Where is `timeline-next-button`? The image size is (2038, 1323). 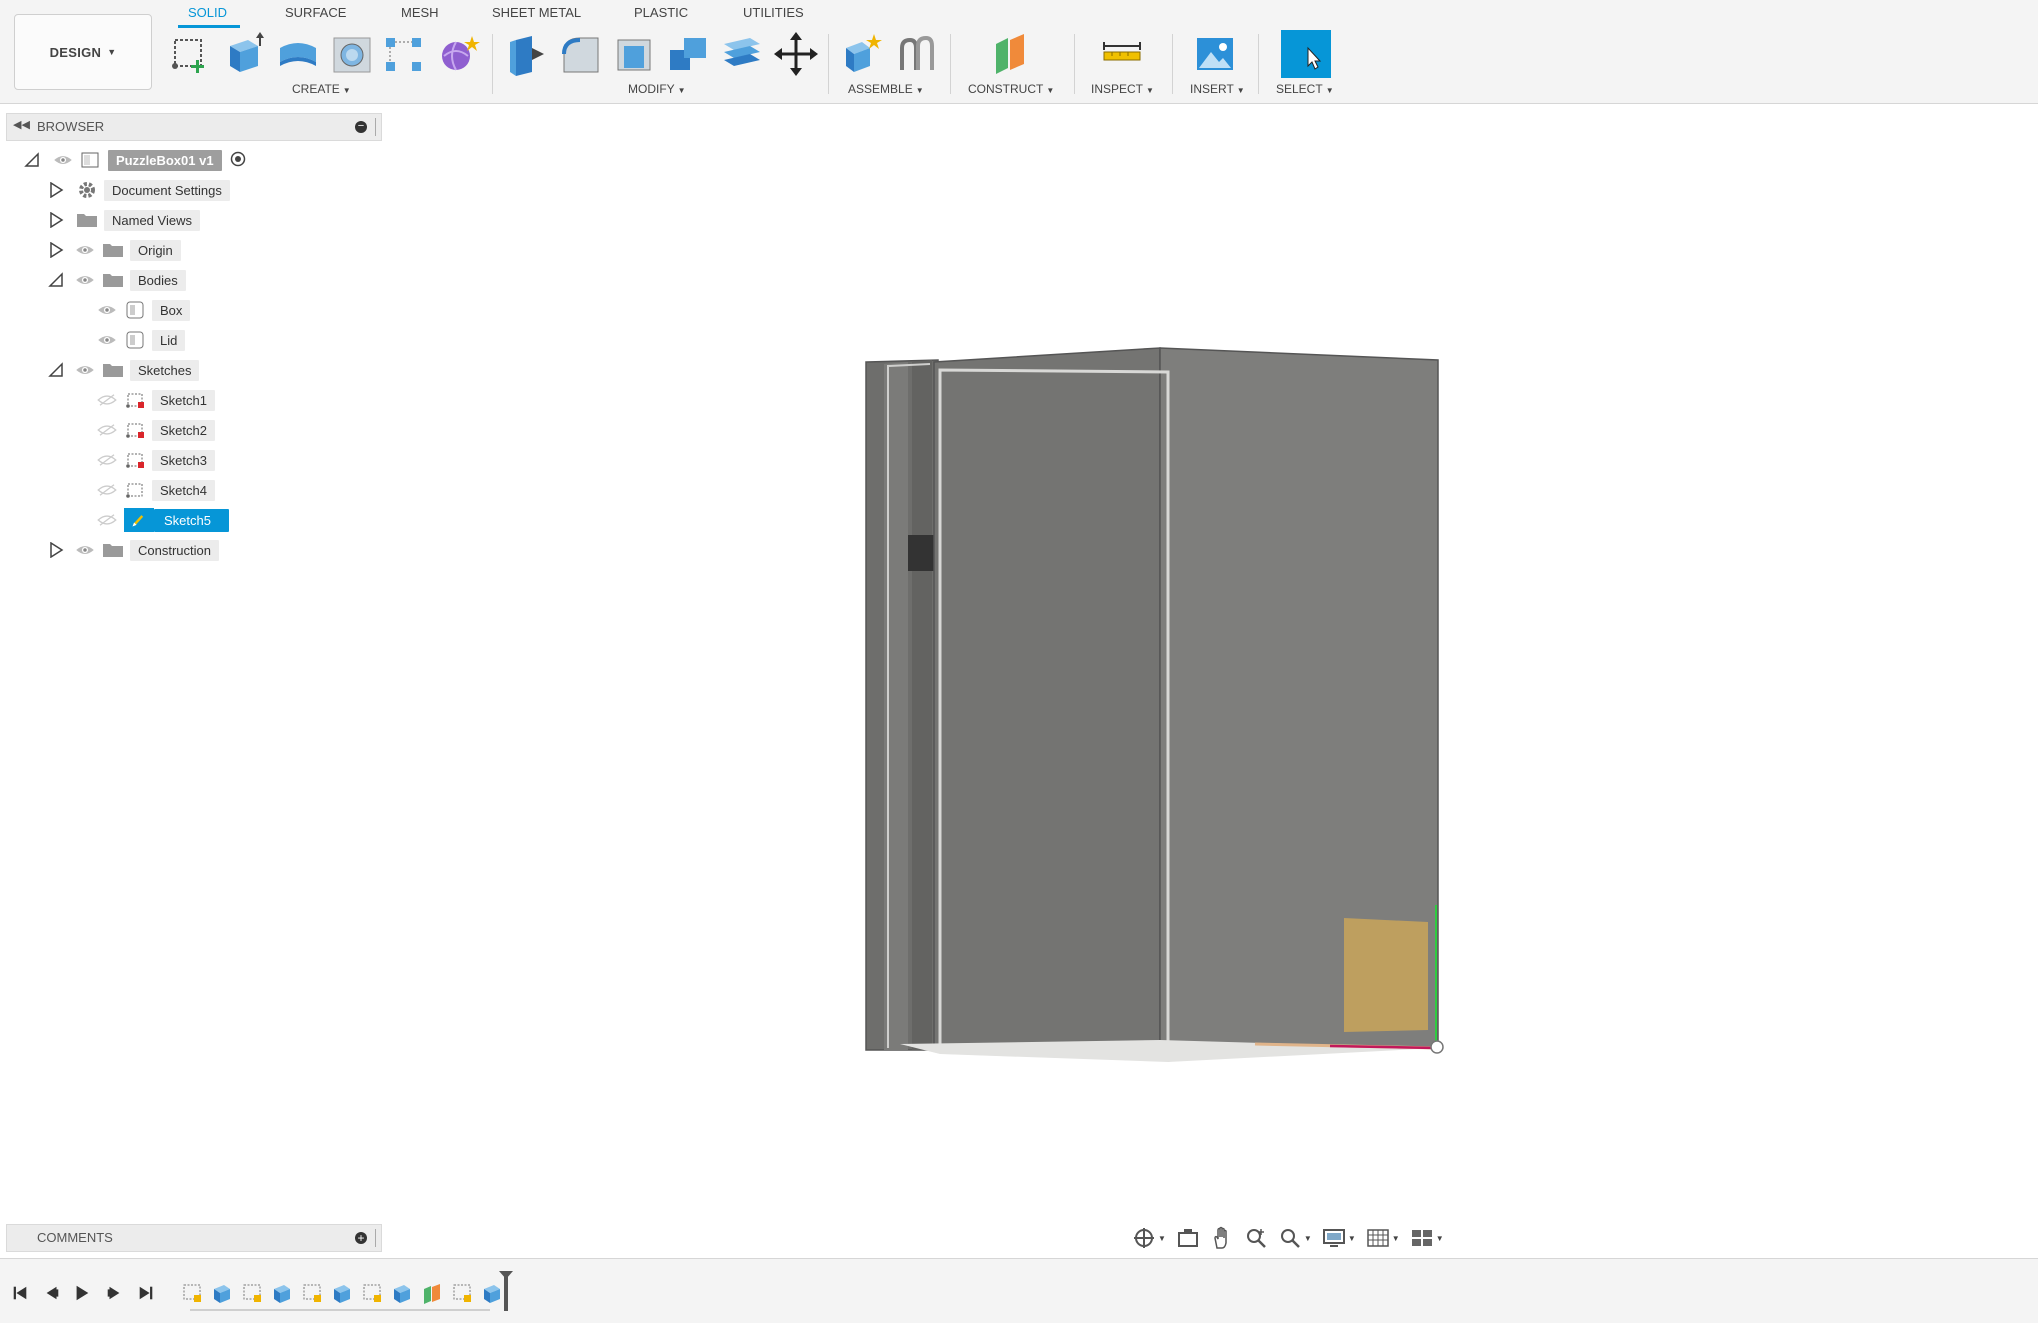 timeline-next-button is located at coordinates (114, 1293).